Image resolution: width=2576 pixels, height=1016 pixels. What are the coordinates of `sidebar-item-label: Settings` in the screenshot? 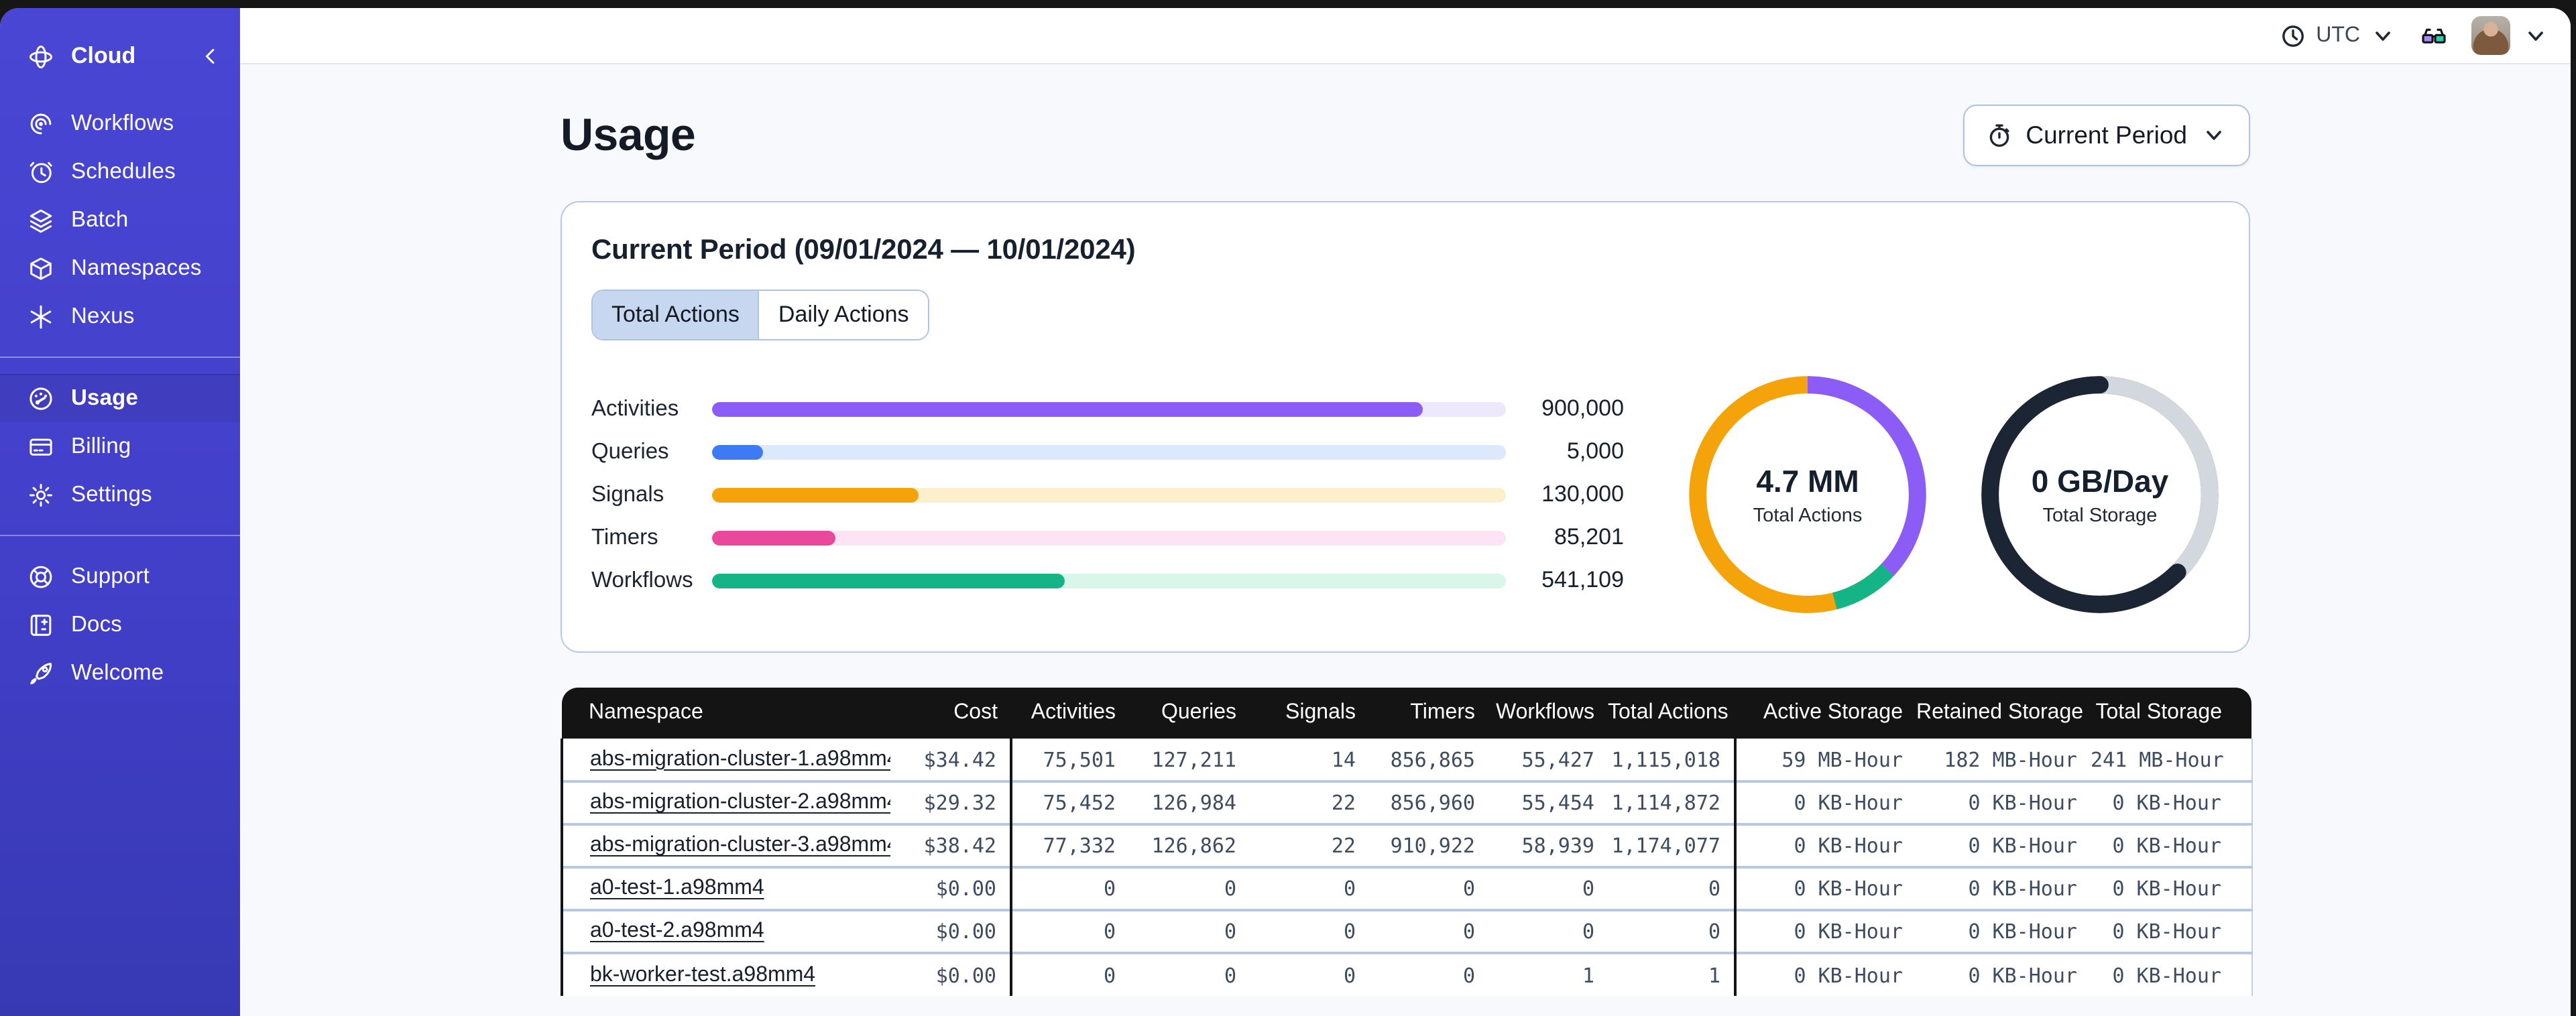 It's located at (111, 494).